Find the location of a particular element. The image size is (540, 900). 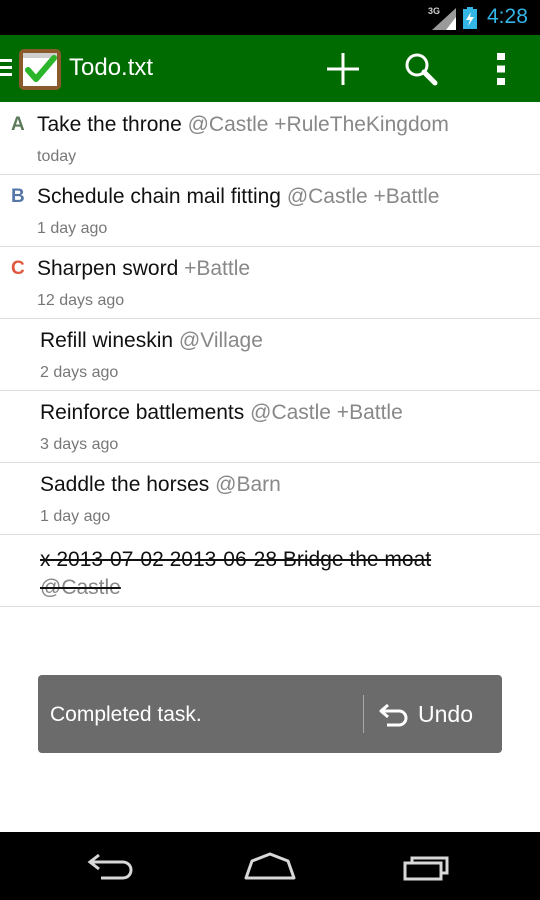

back-icon is located at coordinates (110, 866).